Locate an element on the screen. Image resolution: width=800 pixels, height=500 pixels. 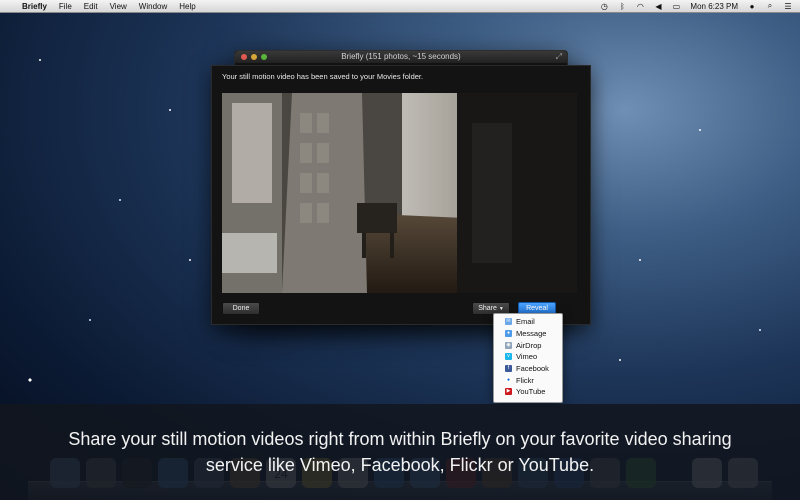
zoom-window-icon is located at coordinates (264, 57).